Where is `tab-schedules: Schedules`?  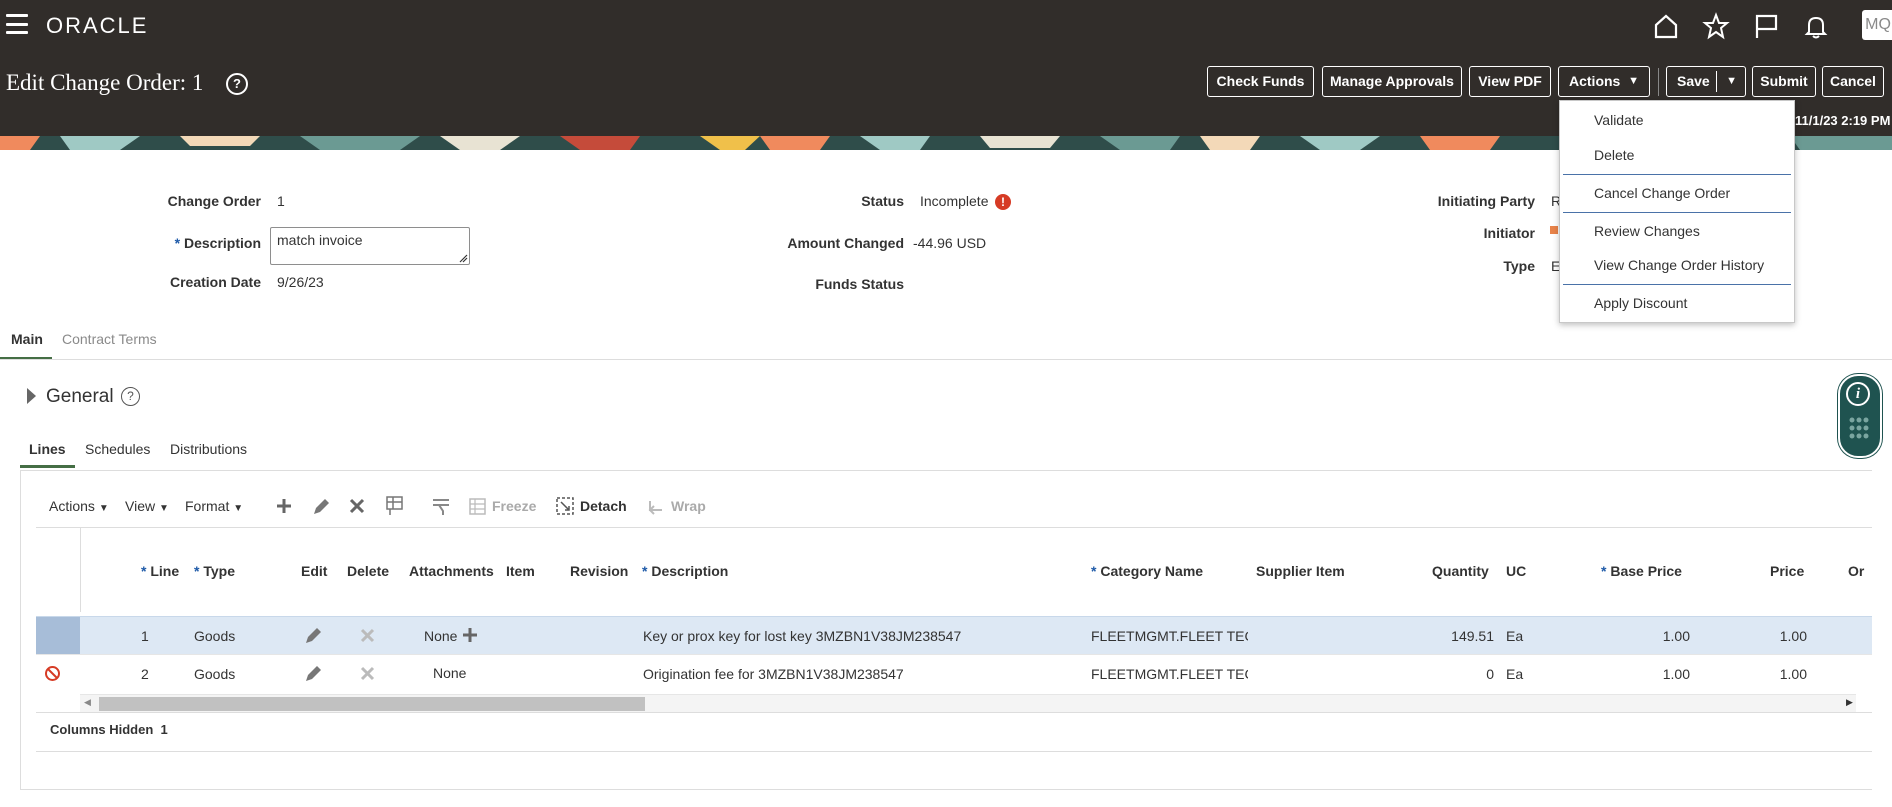
tab-schedules: Schedules is located at coordinates (117, 449).